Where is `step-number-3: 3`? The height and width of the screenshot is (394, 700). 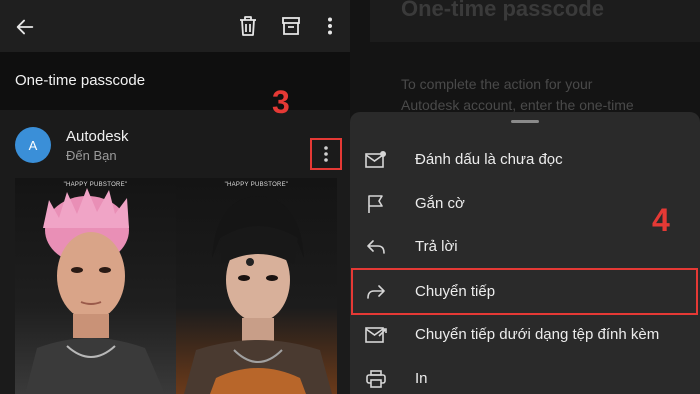 step-number-3: 3 is located at coordinates (281, 102).